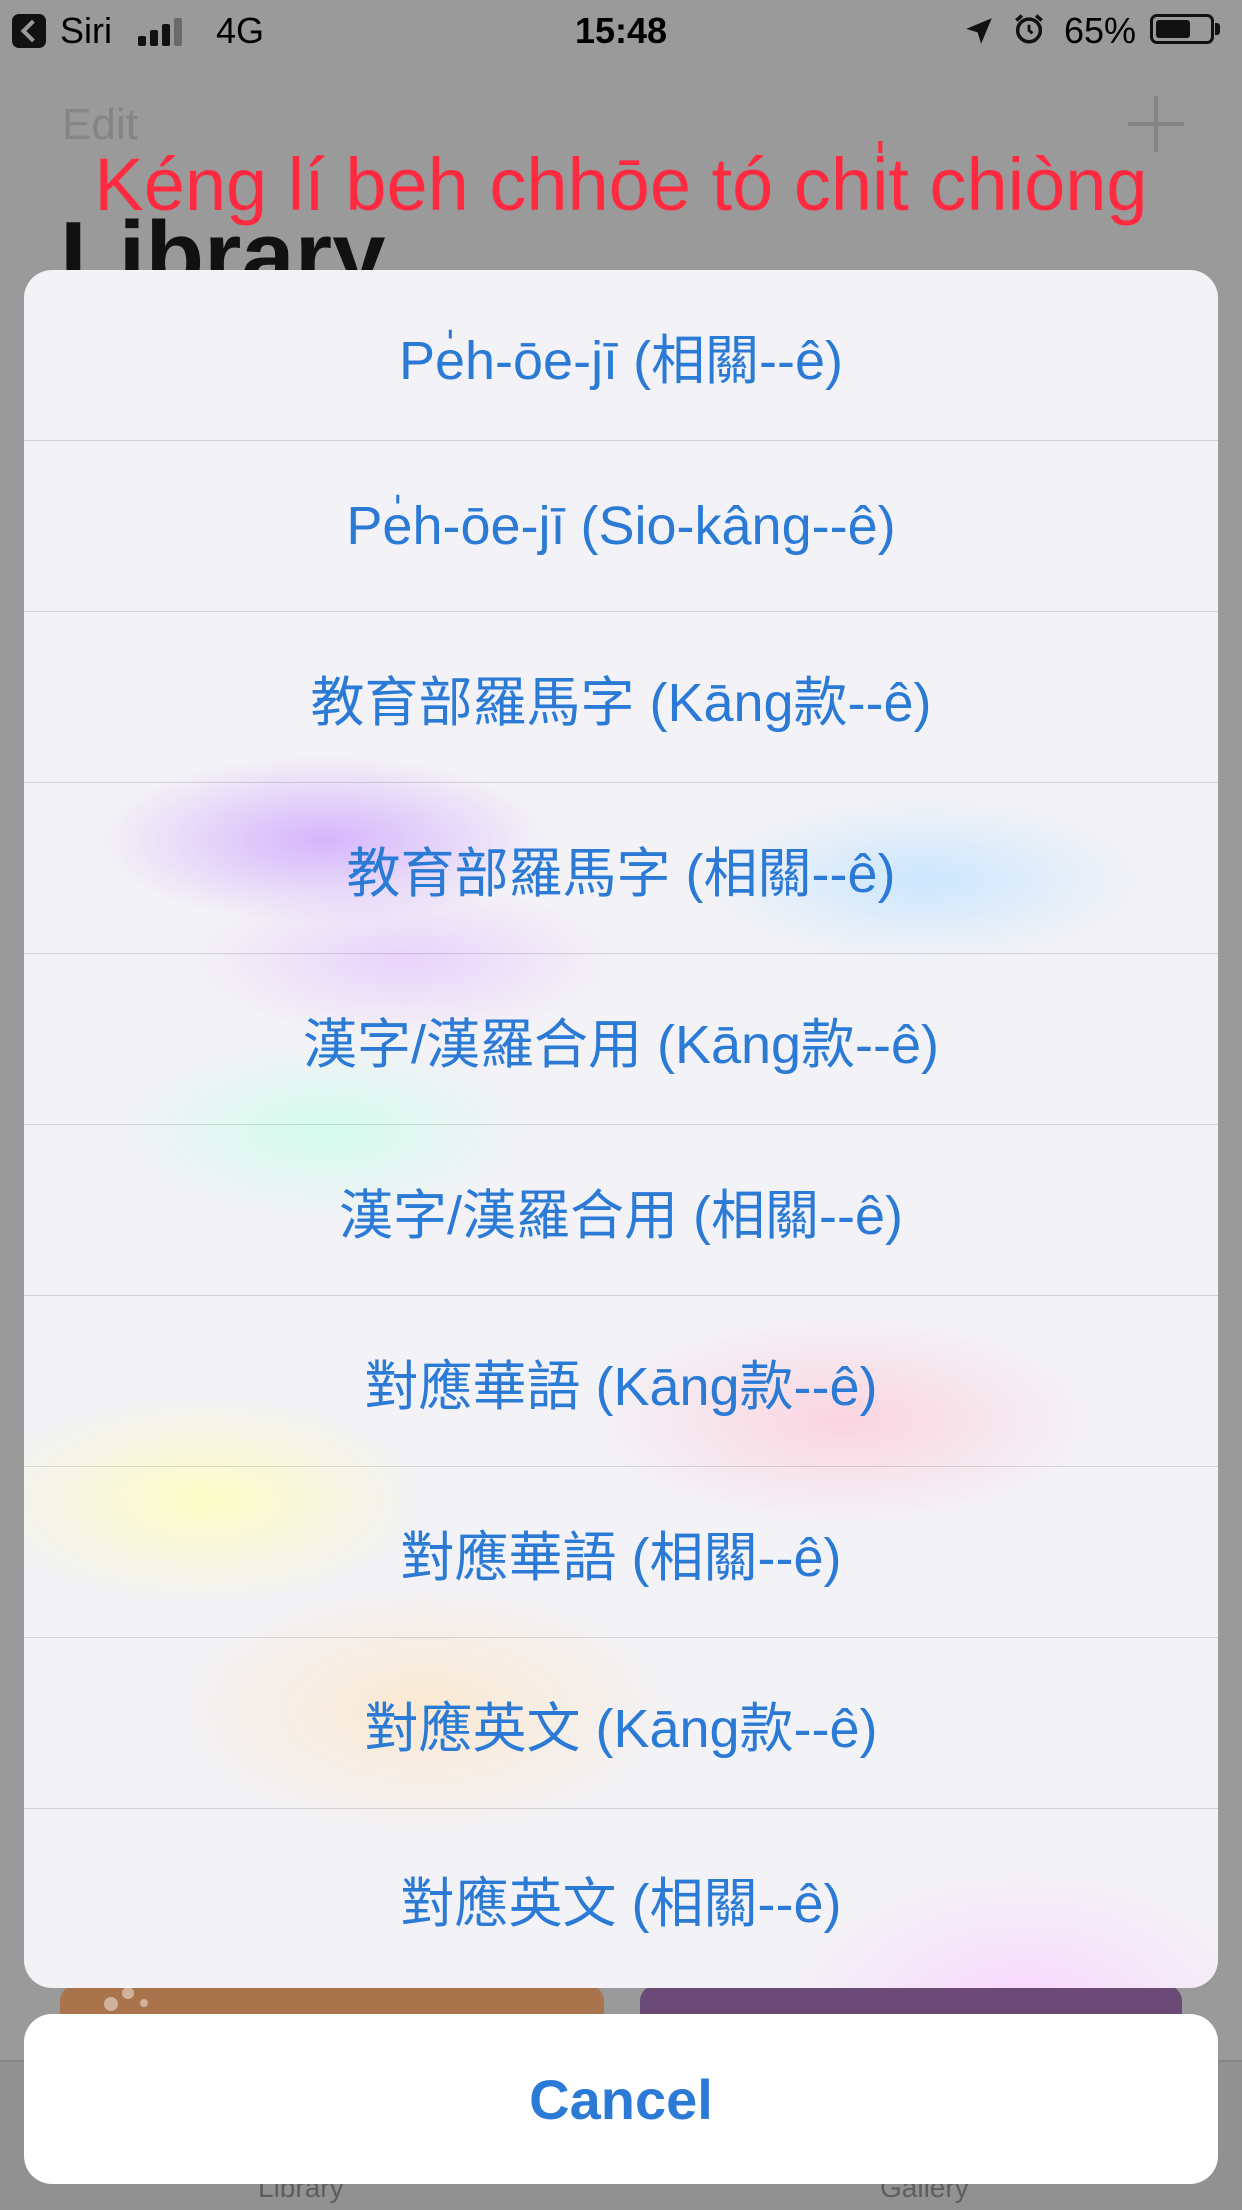 Image resolution: width=1242 pixels, height=2210 pixels. What do you see at coordinates (134, 2000) in the screenshot?
I see `card-dots-decoration` at bounding box center [134, 2000].